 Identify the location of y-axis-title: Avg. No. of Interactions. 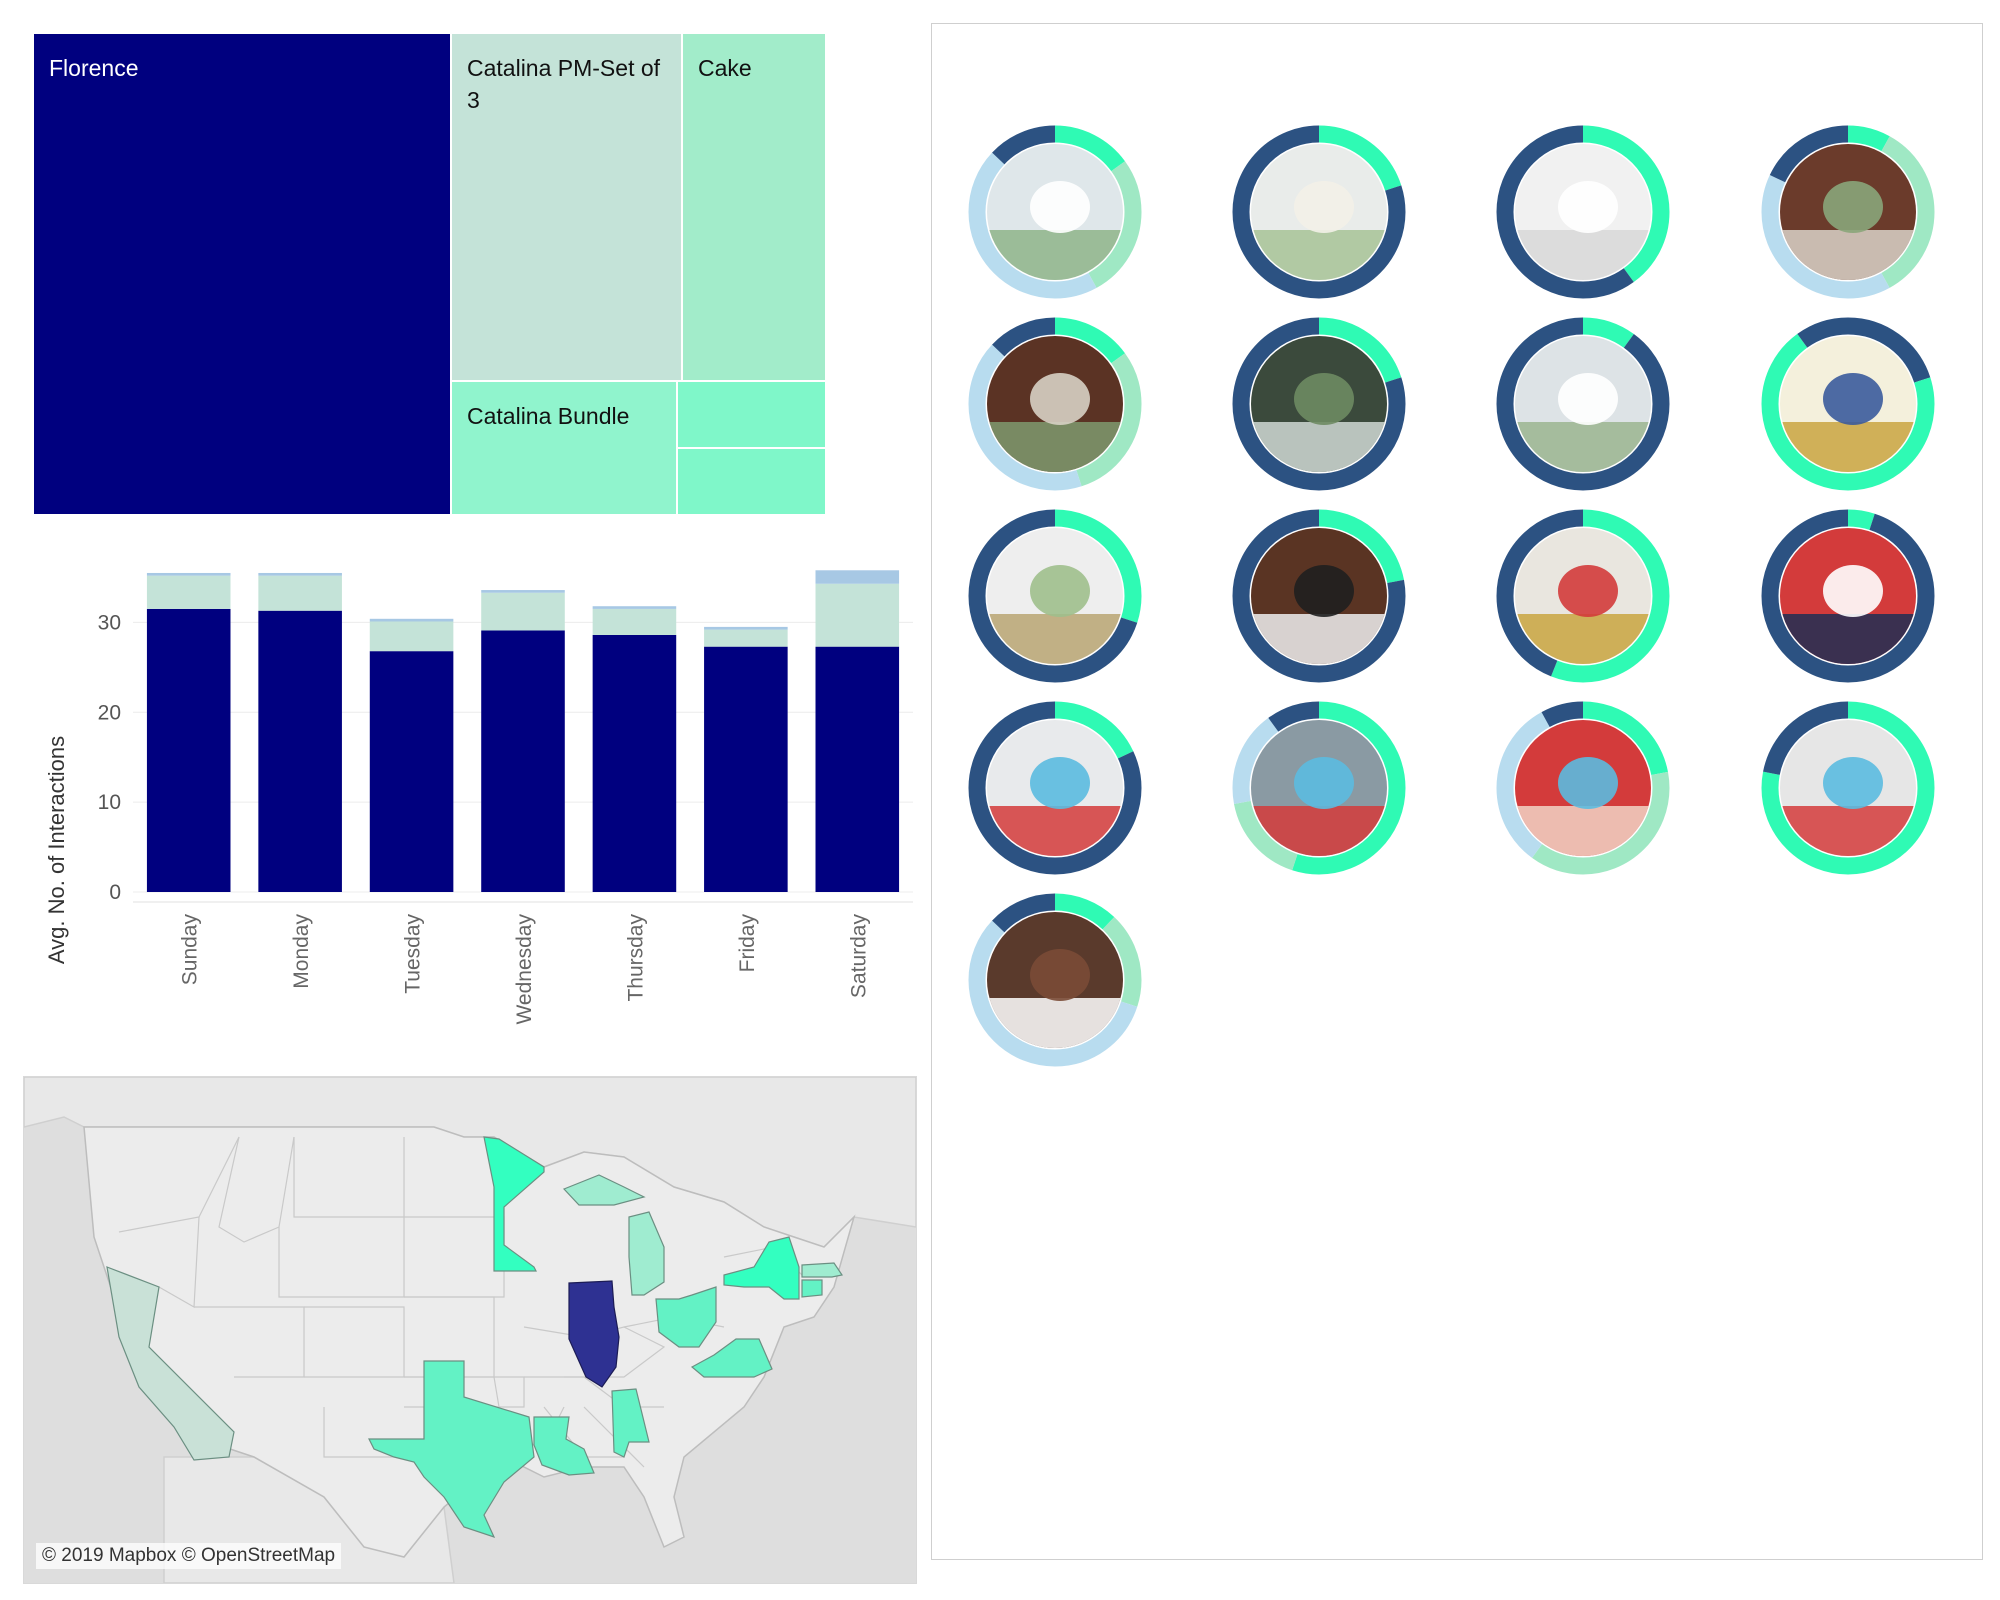
(56, 850).